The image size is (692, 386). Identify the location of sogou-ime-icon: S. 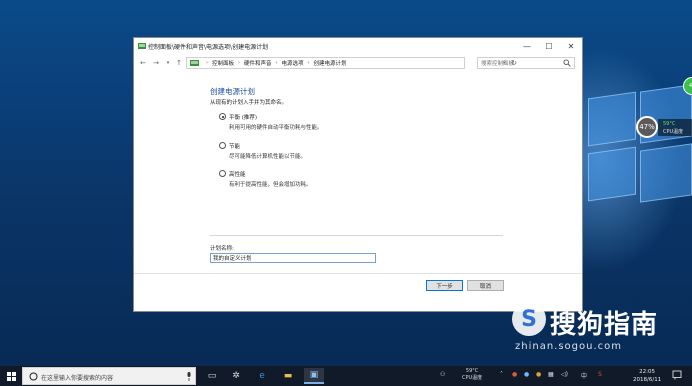
(600, 374).